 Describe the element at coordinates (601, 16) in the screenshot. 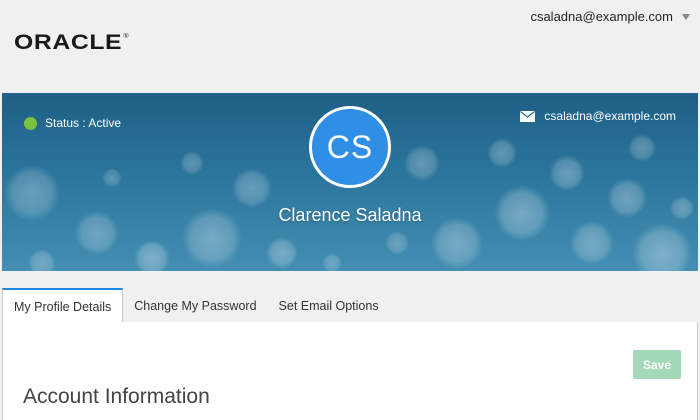

I see `user-menu-email: csaladna@example.com` at that location.